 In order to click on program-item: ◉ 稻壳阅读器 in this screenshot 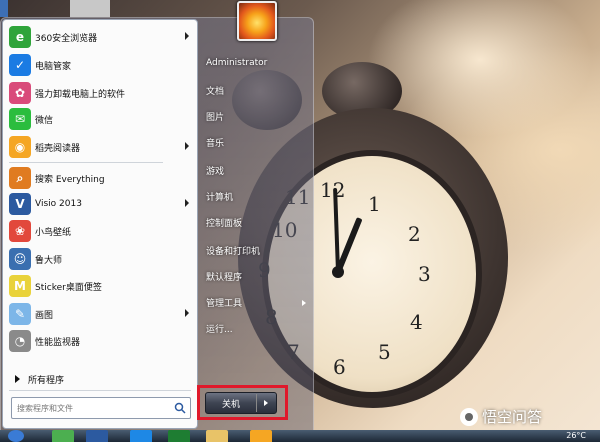, I will do `click(100, 147)`.